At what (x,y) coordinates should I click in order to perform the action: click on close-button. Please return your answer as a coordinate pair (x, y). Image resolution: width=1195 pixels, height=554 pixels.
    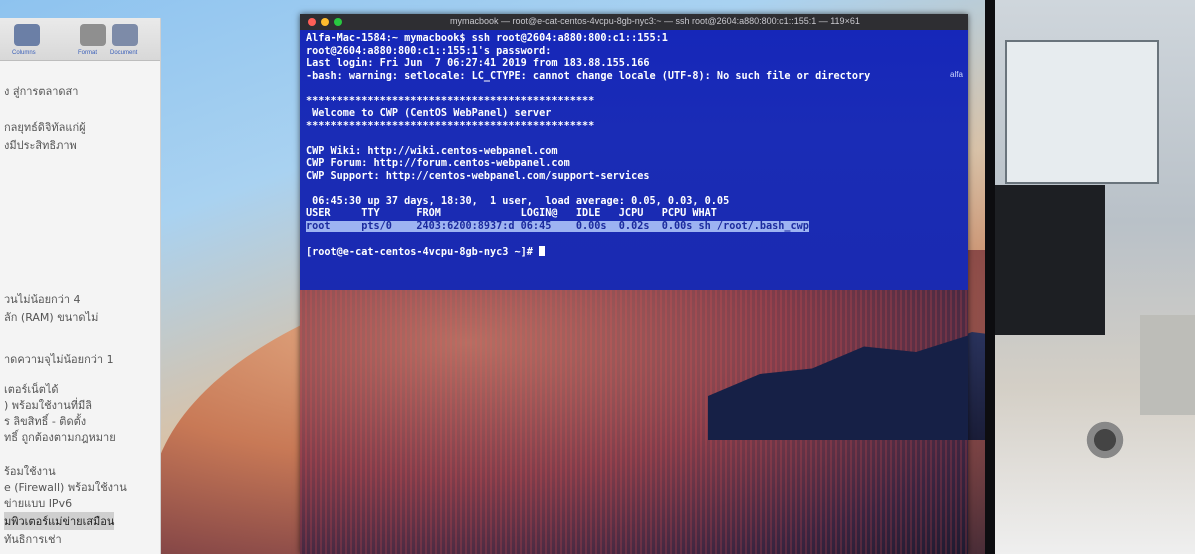
    Looking at the image, I should click on (312, 22).